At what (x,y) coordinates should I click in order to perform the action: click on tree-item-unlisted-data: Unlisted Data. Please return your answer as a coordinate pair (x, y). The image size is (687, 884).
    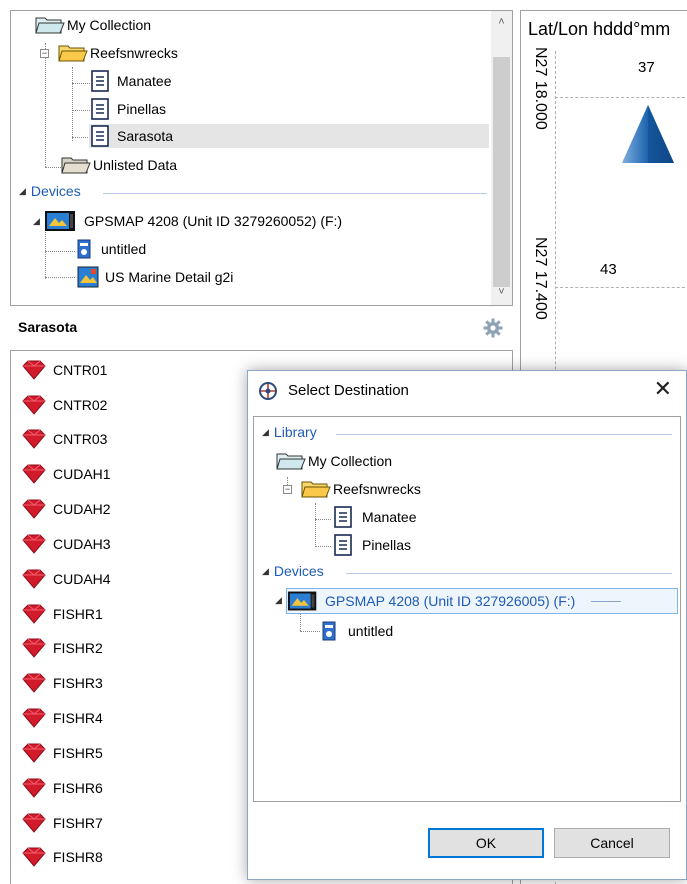
    Looking at the image, I should click on (120, 165).